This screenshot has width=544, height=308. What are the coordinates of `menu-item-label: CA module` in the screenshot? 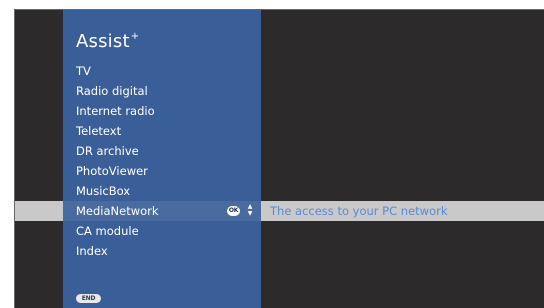 It's located at (107, 231).